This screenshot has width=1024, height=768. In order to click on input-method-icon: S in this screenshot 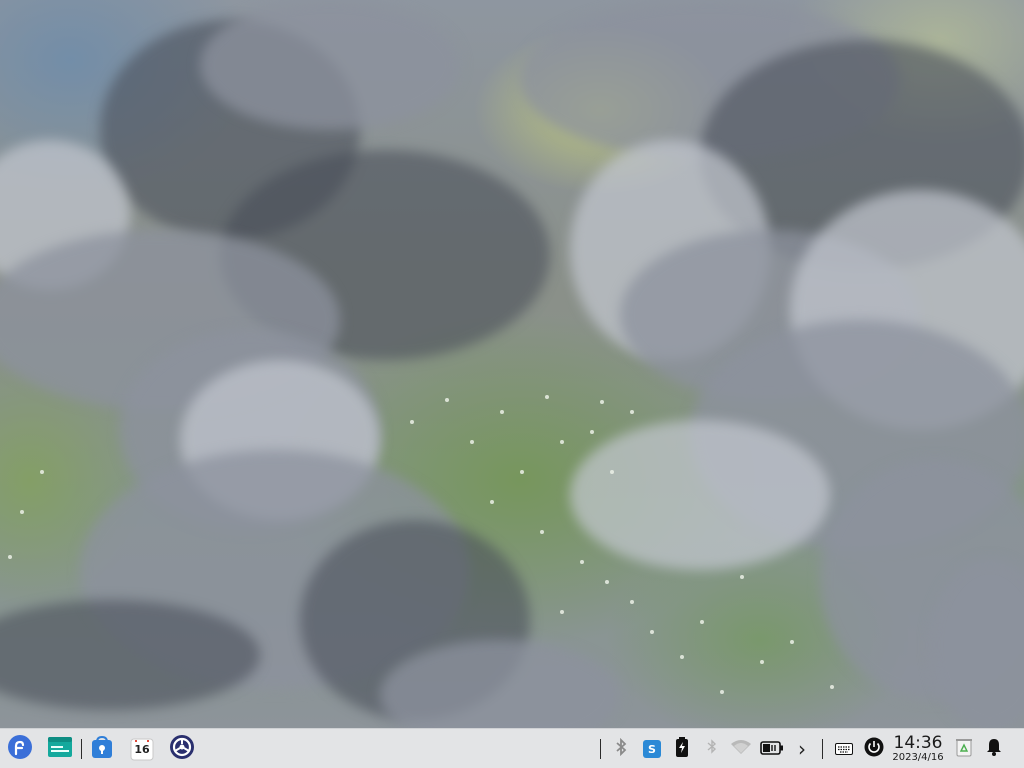, I will do `click(652, 749)`.